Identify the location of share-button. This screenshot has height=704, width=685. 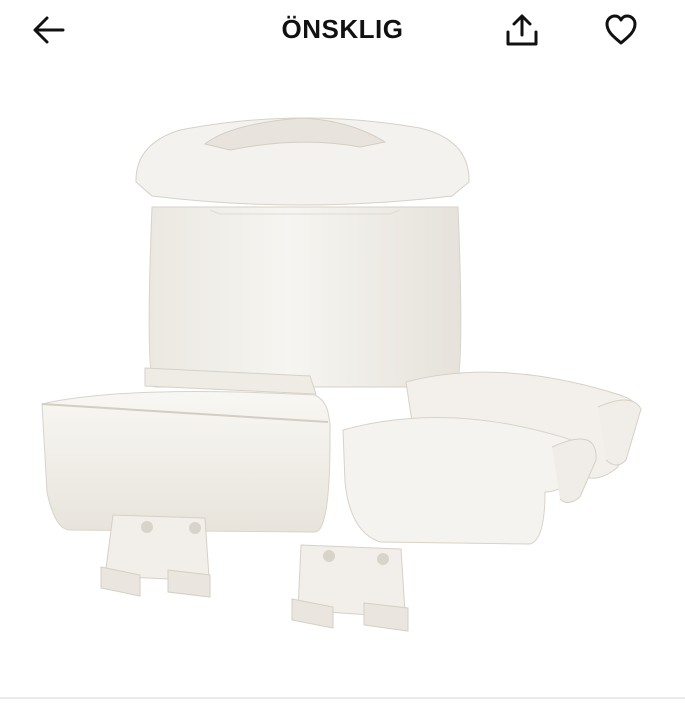
(522, 30).